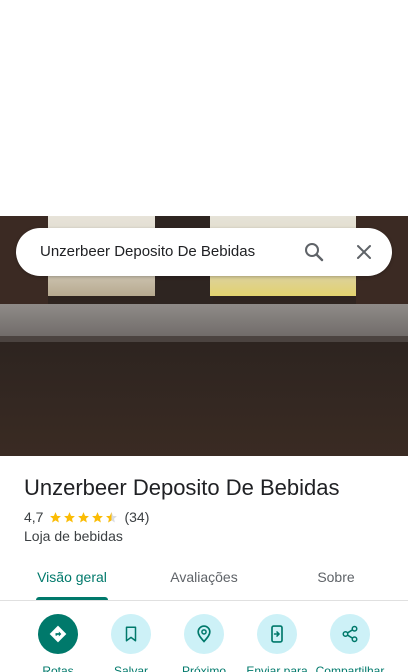 Image resolution: width=408 pixels, height=672 pixels. Describe the element at coordinates (203, 668) in the screenshot. I see `action-label: Próximo` at that location.